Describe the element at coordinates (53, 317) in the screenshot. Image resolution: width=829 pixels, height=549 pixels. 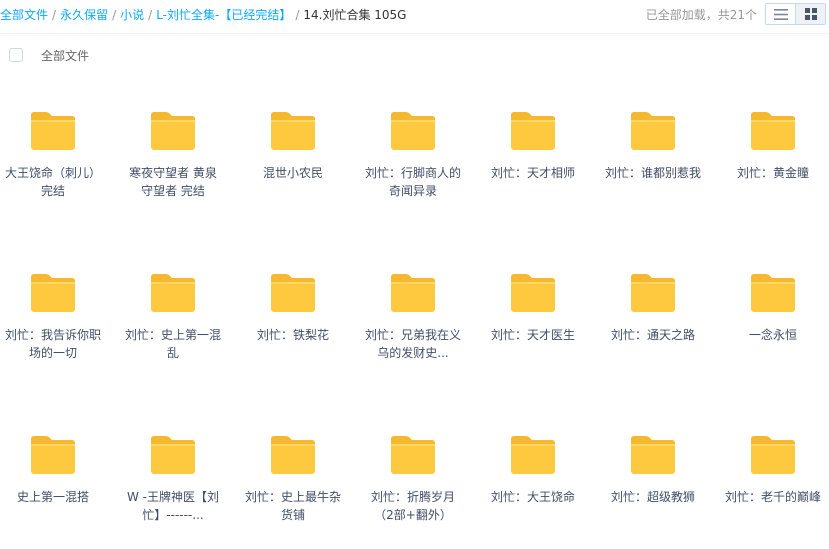
I see `folder-item: 刘忙：我告诉你职场的一切` at that location.